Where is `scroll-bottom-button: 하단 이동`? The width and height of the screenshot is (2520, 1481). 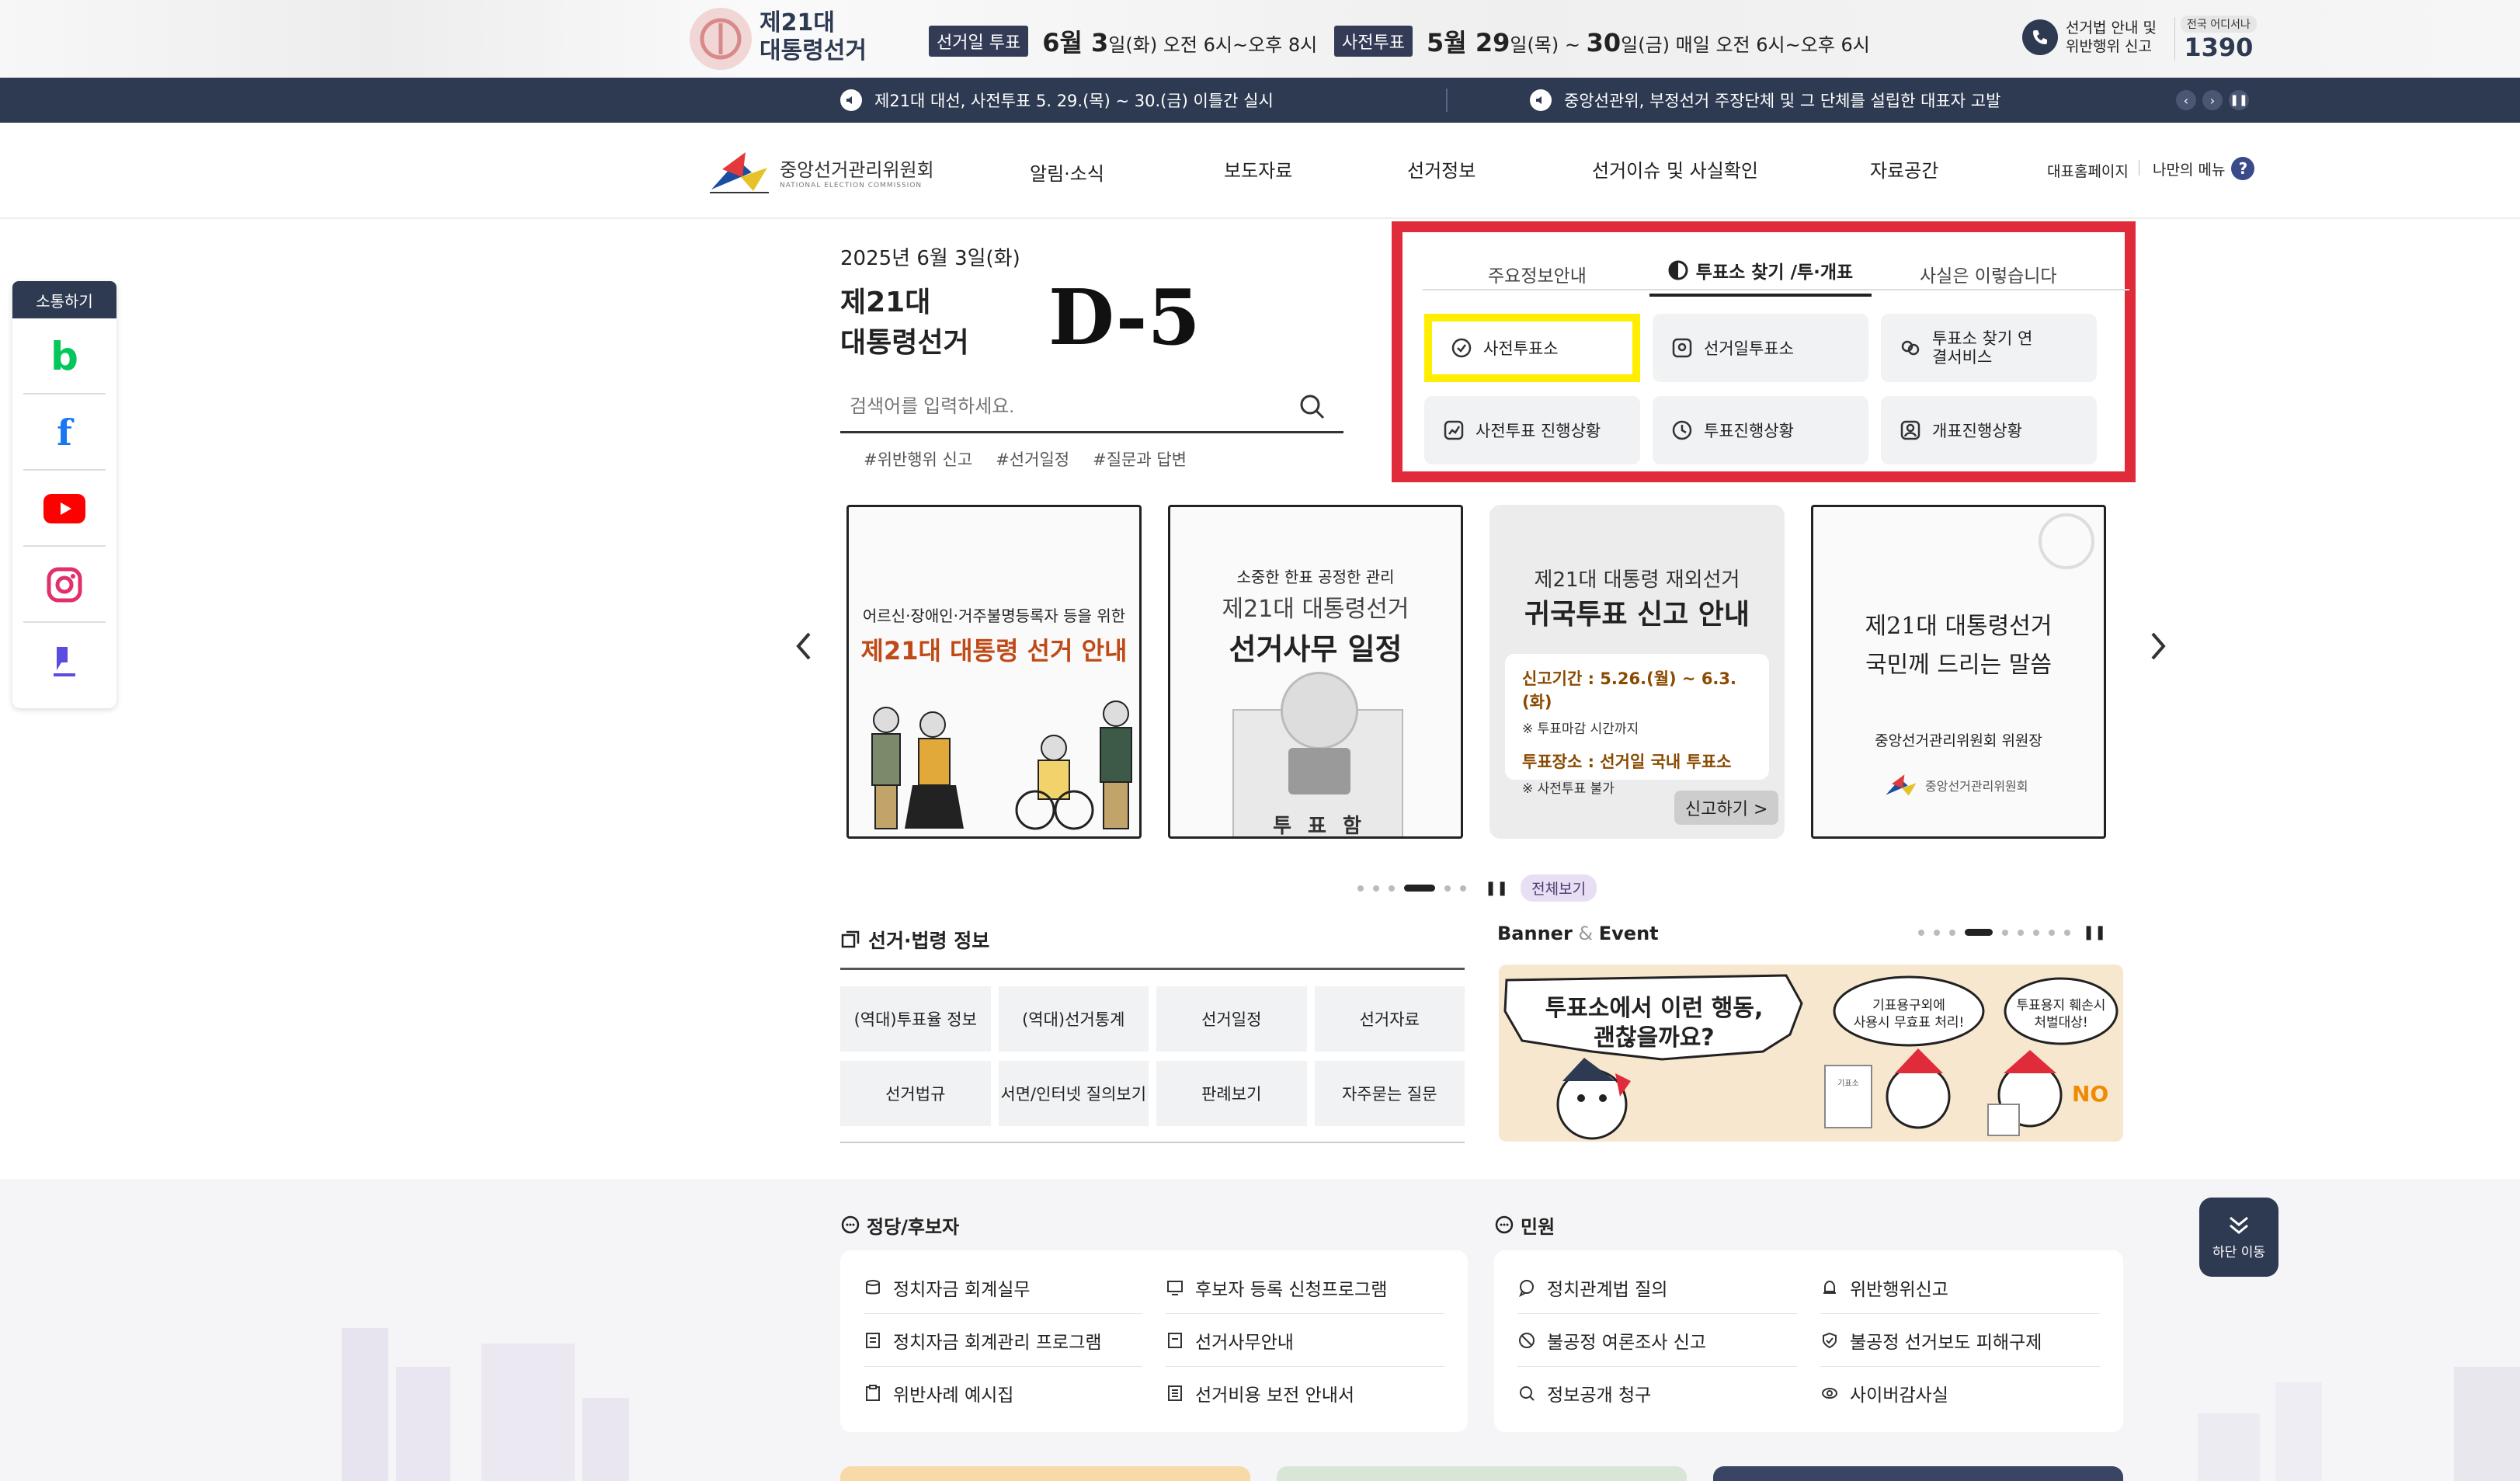
scroll-bottom-button: 하단 이동 is located at coordinates (2238, 1237).